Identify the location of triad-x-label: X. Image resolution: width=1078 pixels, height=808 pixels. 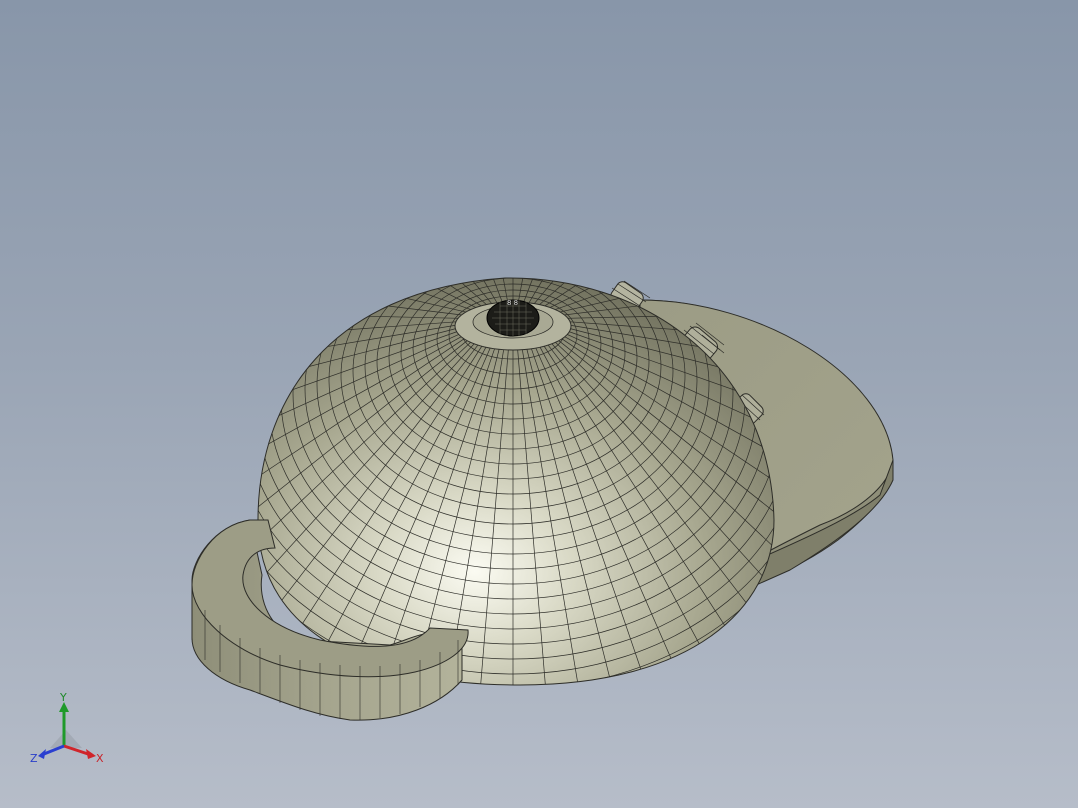
(100, 758).